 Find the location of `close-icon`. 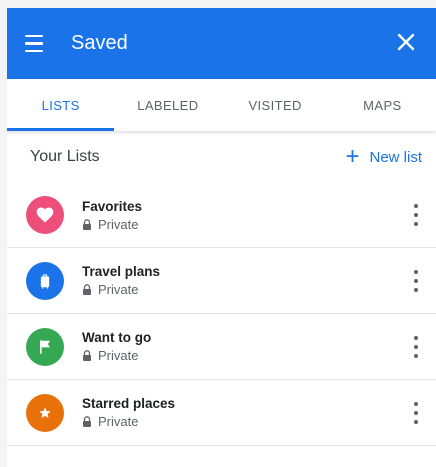

close-icon is located at coordinates (406, 42).